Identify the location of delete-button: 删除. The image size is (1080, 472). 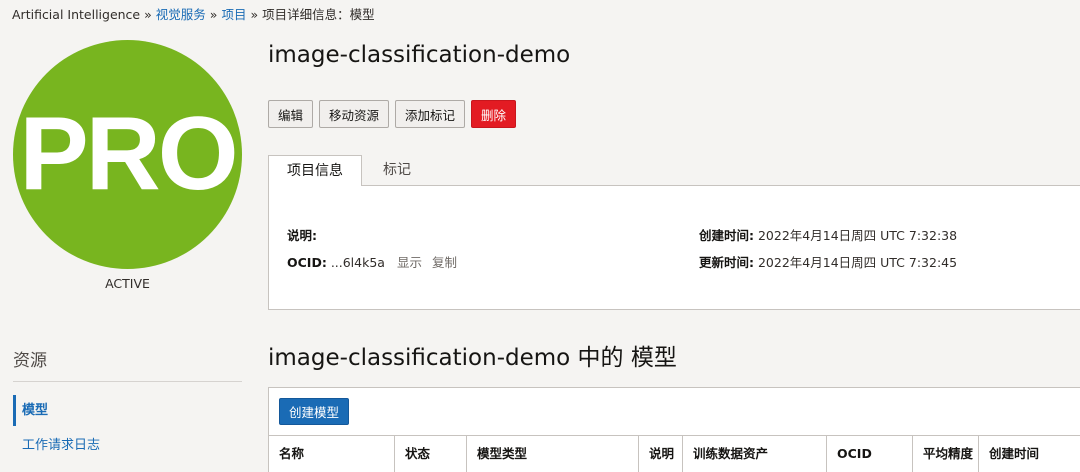
(494, 114).